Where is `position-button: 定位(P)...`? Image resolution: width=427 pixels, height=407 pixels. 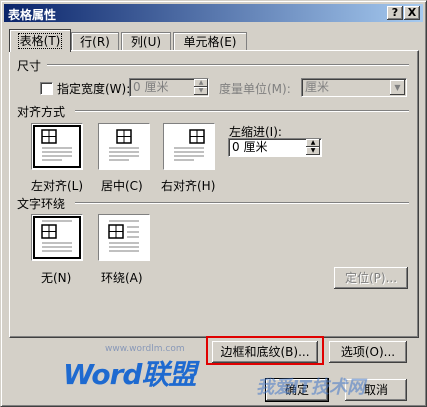
position-button: 定位(P)... is located at coordinates (371, 278).